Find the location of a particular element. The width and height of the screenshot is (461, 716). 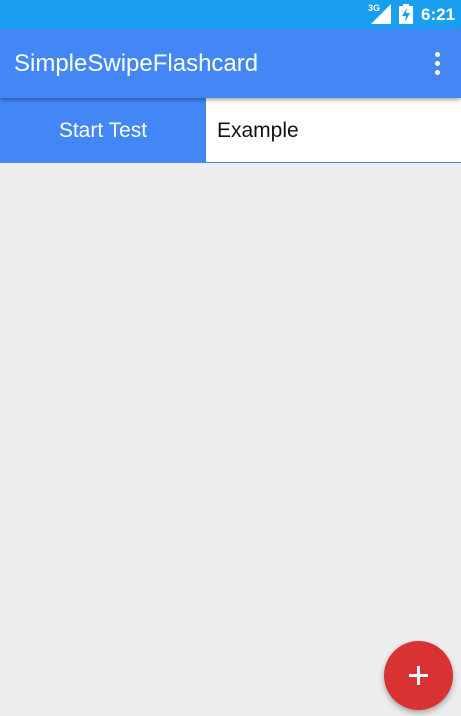

battery-charging-icon is located at coordinates (406, 14).